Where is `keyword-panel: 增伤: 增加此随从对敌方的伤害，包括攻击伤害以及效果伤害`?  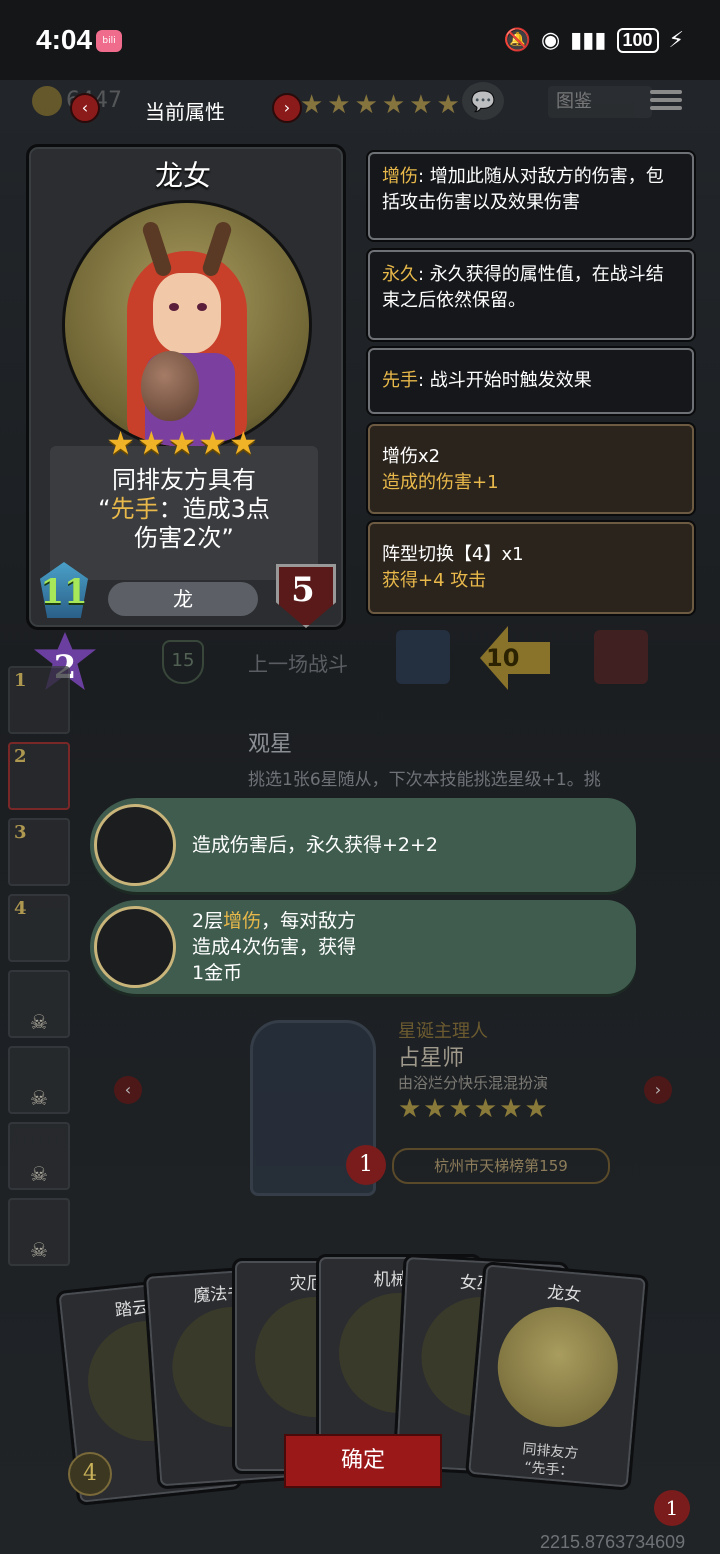 keyword-panel: 增伤: 增加此随从对敌方的伤害，包括攻击伤害以及效果伤害 is located at coordinates (531, 196).